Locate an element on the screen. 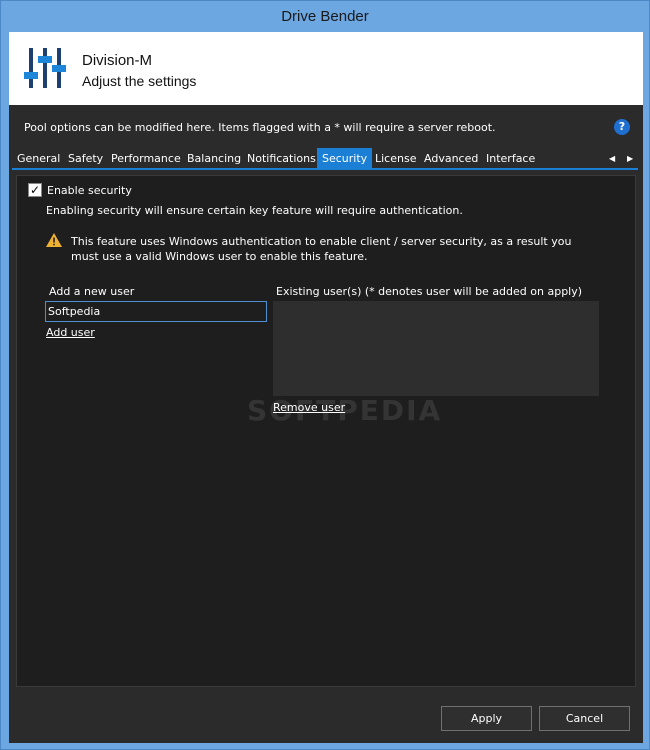 The height and width of the screenshot is (750, 650). tab-safety: Safety is located at coordinates (85, 158).